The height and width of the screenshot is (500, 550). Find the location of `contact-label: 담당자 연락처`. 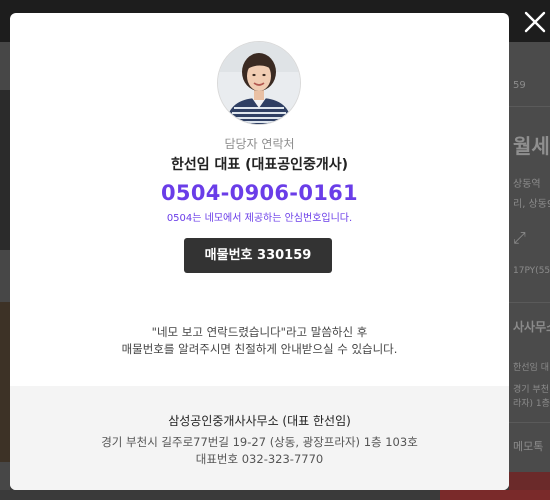

contact-label: 담당자 연락처 is located at coordinates (259, 144).